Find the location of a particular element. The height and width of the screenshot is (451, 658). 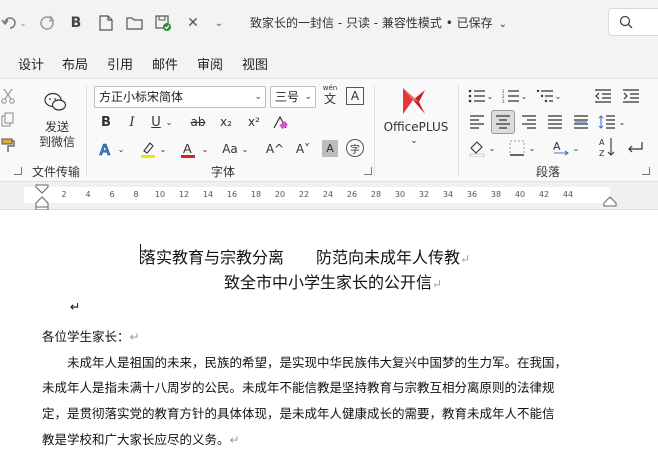

bold-quick-button: B is located at coordinates (76, 23).